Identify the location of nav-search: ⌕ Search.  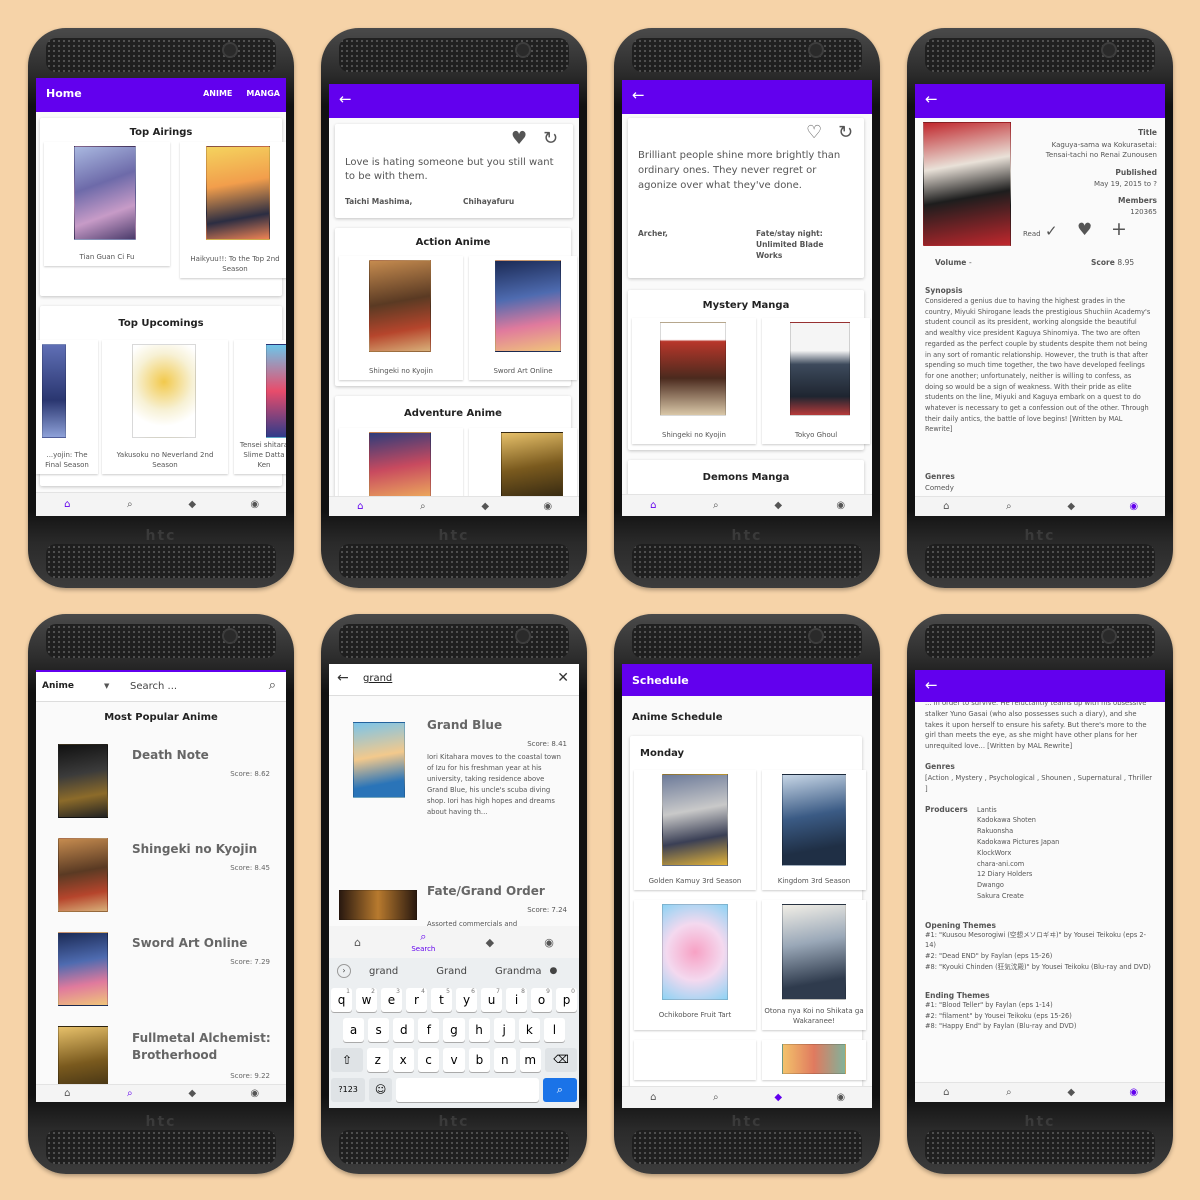
(423, 942).